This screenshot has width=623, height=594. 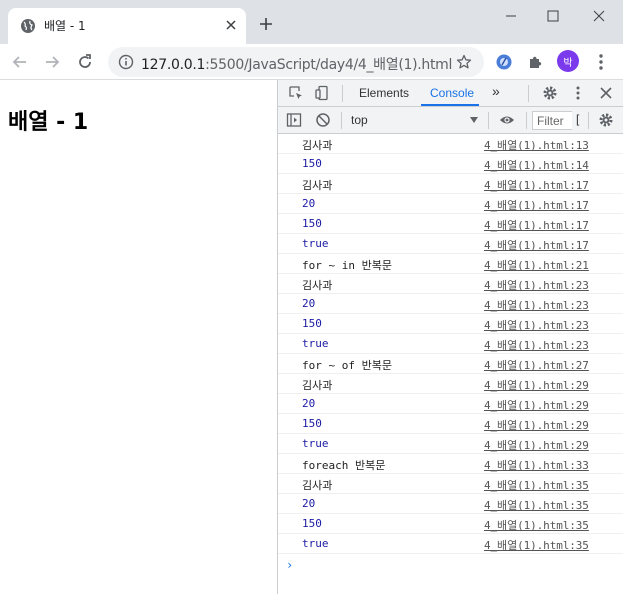 What do you see at coordinates (606, 120) in the screenshot?
I see `console-settings-gear-icon` at bounding box center [606, 120].